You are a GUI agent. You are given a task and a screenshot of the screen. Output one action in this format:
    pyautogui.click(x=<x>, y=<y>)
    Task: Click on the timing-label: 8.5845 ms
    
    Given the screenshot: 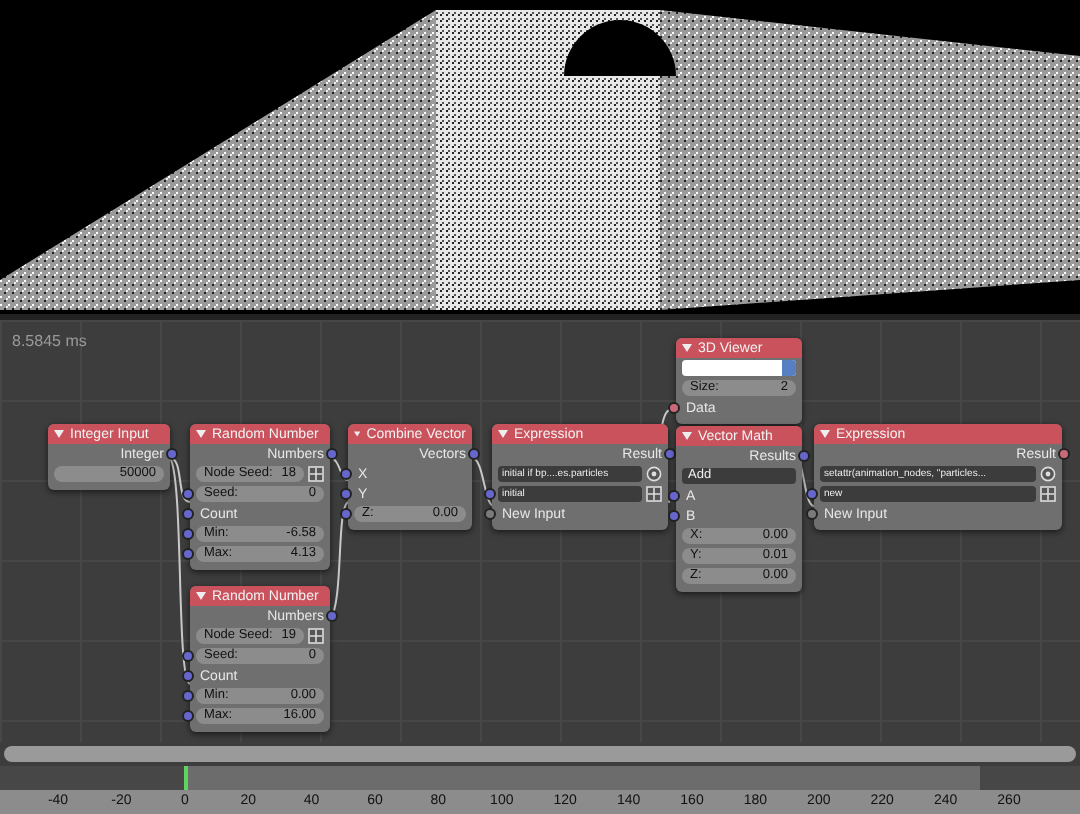 What is the action you would take?
    pyautogui.click(x=49, y=342)
    